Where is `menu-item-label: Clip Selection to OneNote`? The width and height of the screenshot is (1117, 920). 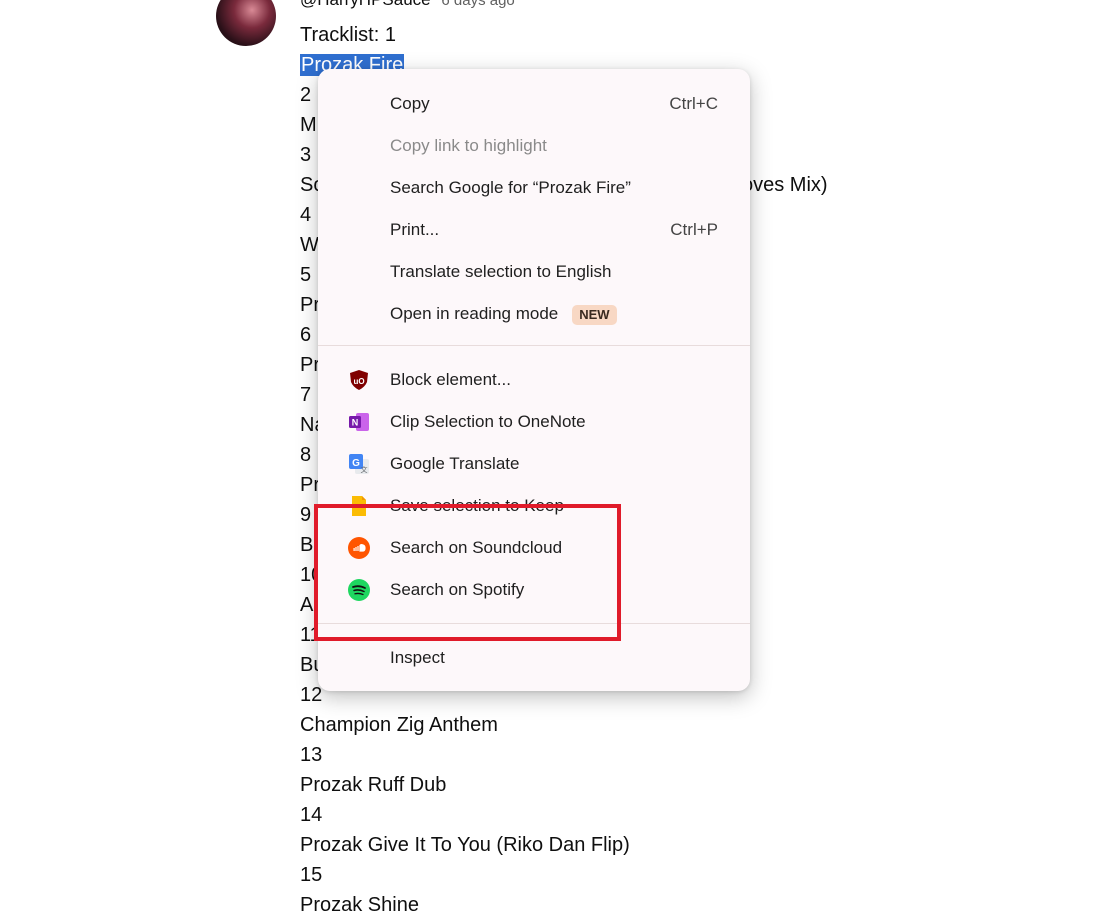 menu-item-label: Clip Selection to OneNote is located at coordinates (488, 421).